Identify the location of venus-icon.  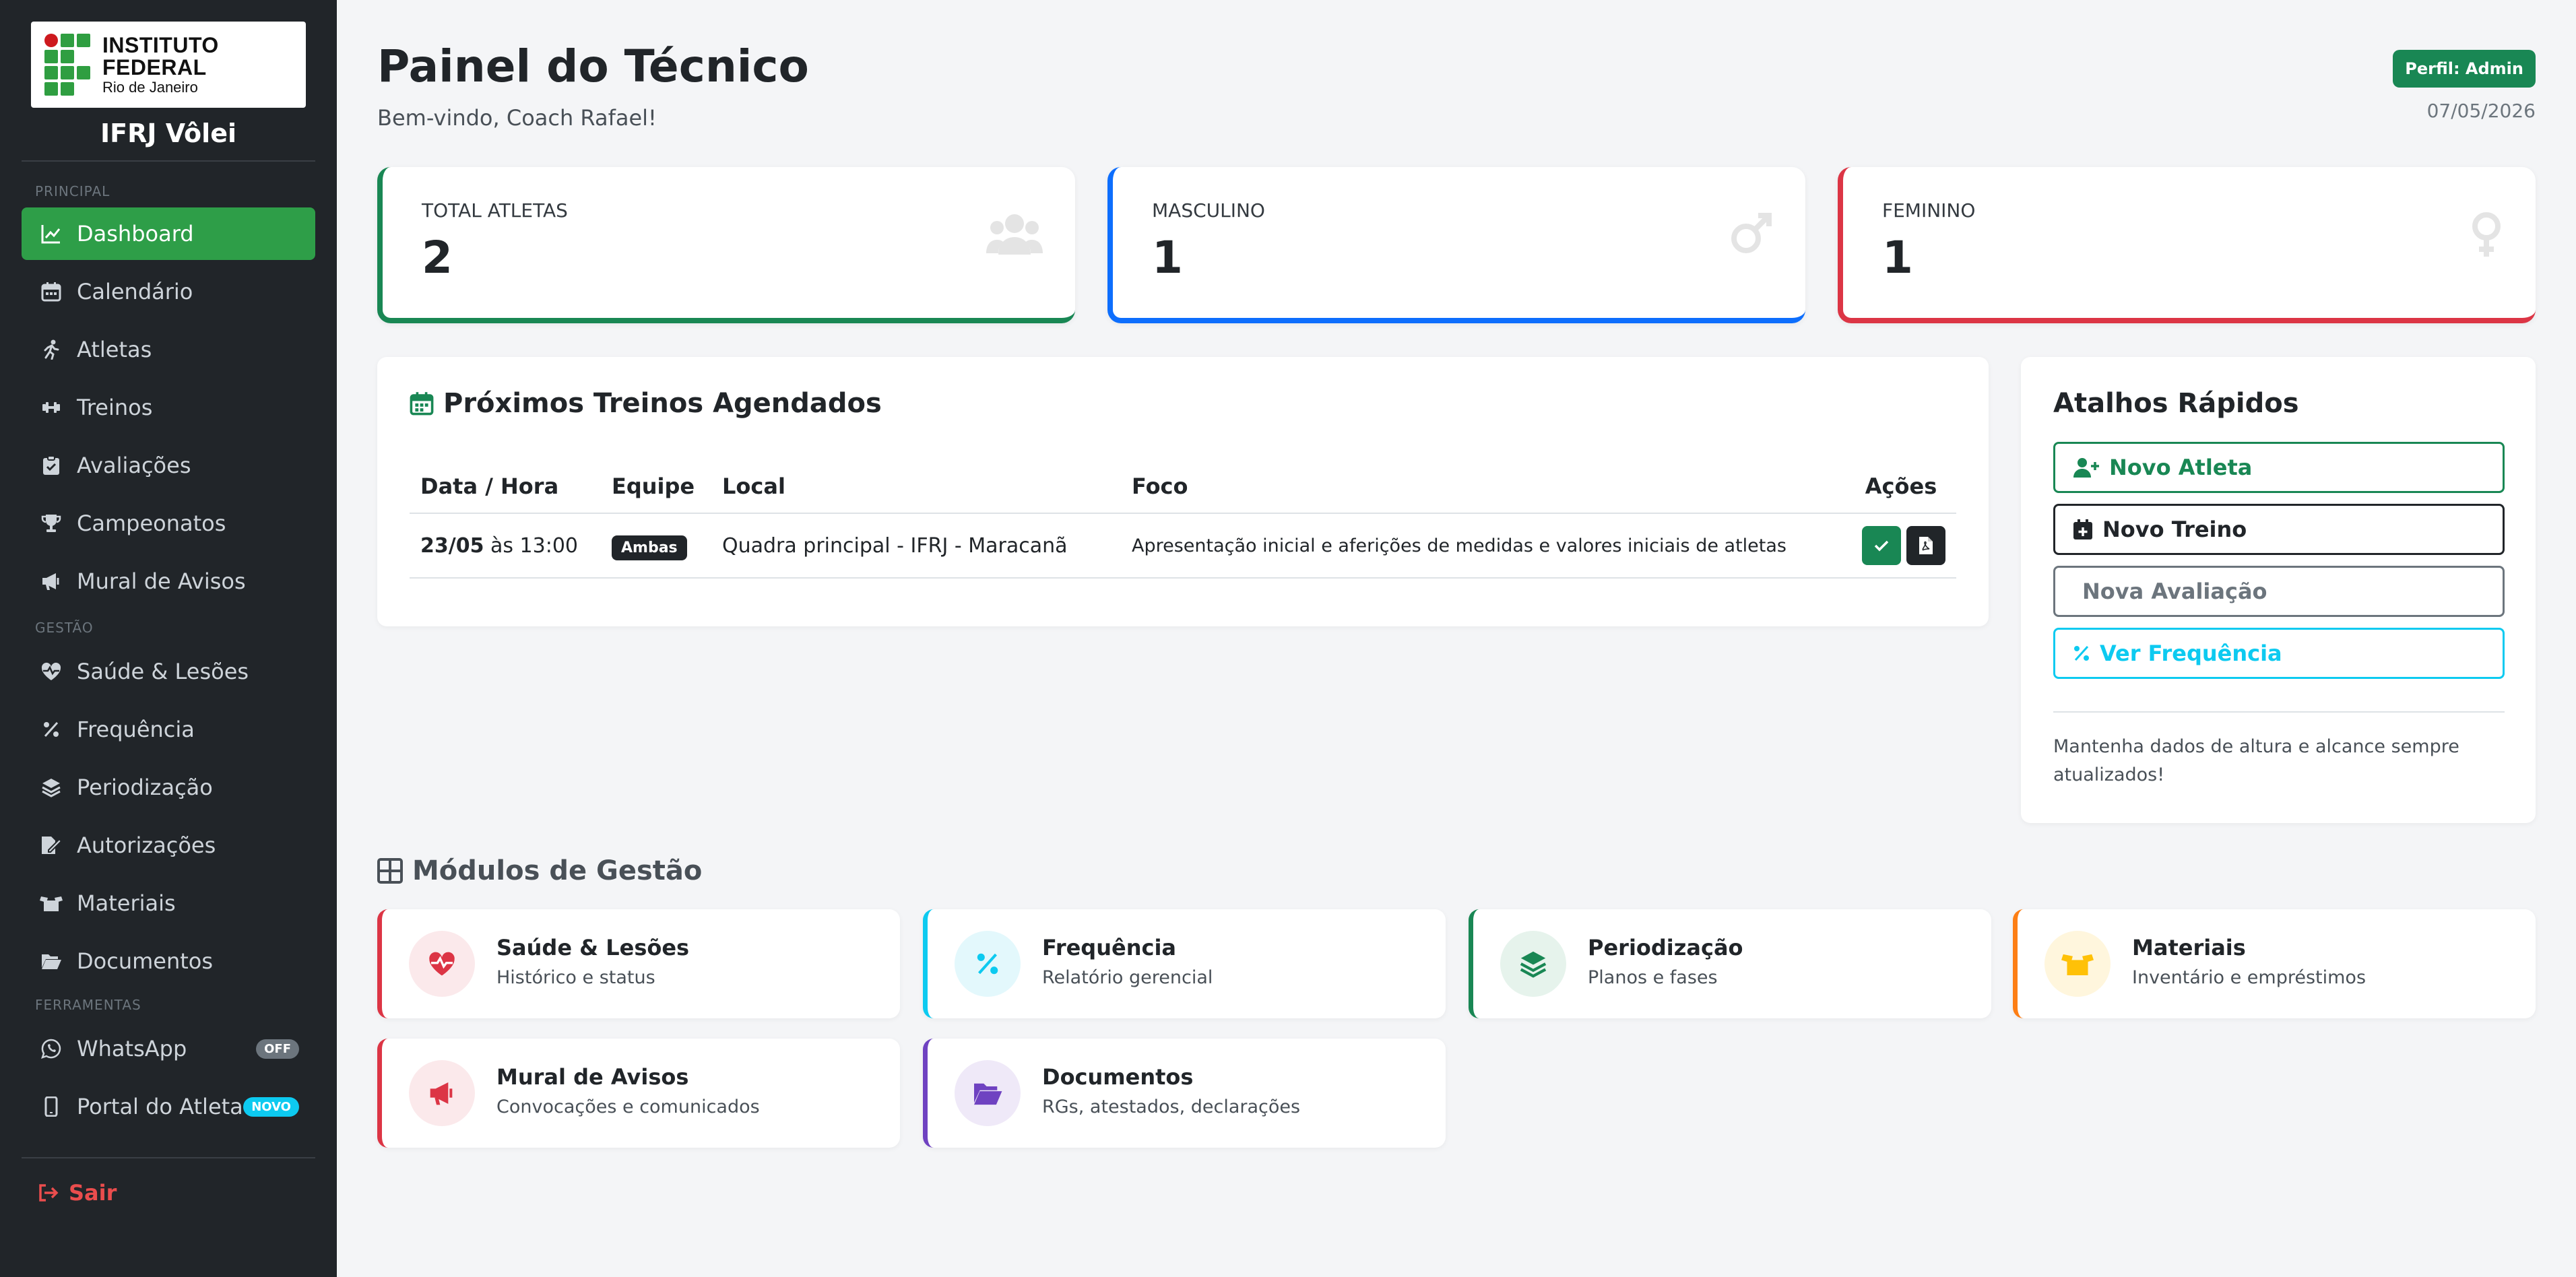
(2486, 236).